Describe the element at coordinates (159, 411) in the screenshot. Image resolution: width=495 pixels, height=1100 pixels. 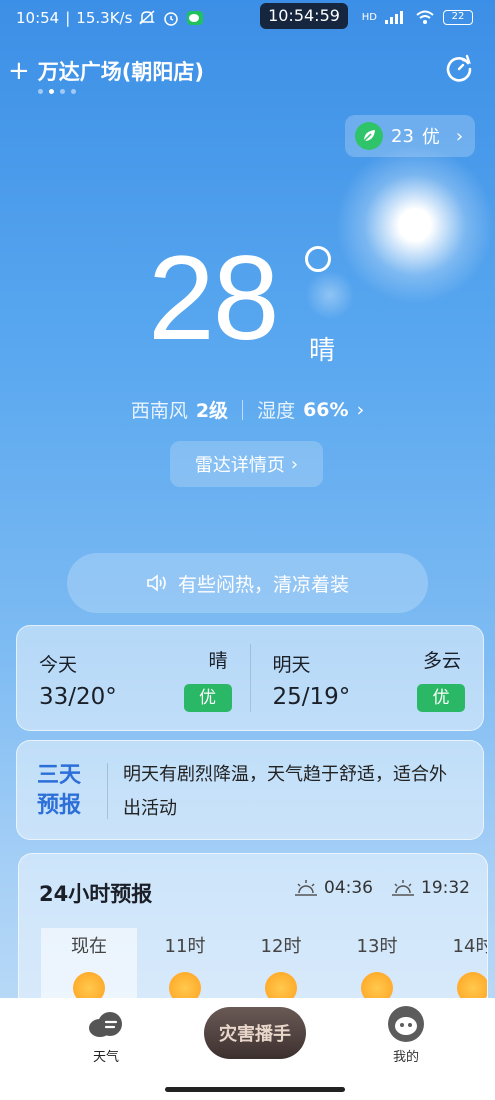
I see `wind-direction: 西南风` at that location.